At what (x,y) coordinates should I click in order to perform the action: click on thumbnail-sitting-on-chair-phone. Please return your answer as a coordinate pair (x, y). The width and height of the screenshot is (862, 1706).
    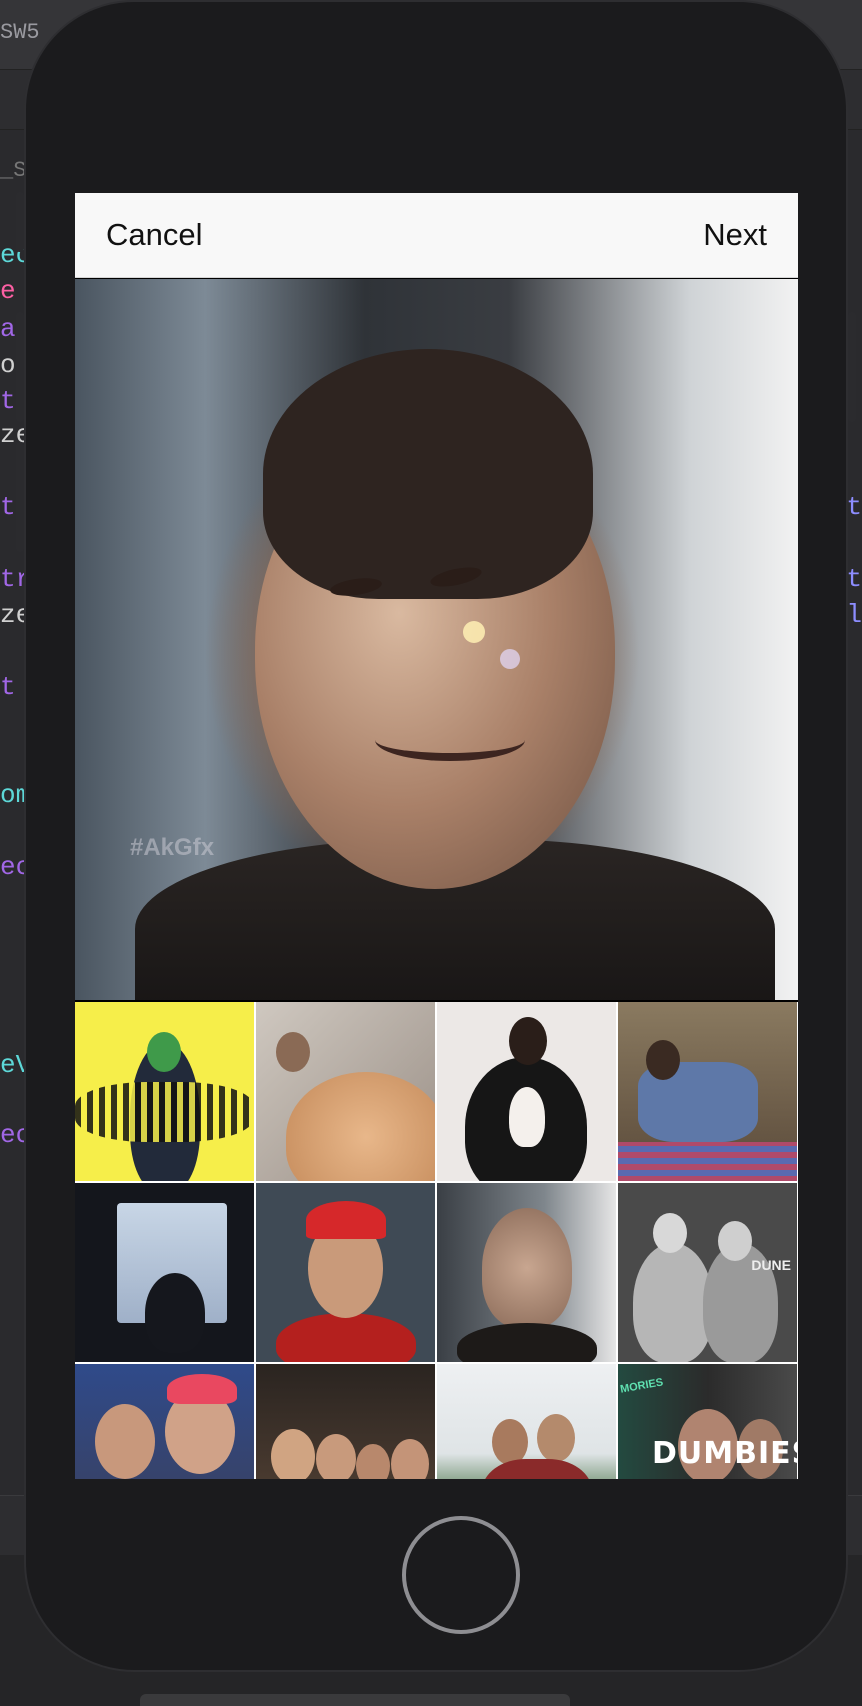
    Looking at the image, I should click on (707, 1091).